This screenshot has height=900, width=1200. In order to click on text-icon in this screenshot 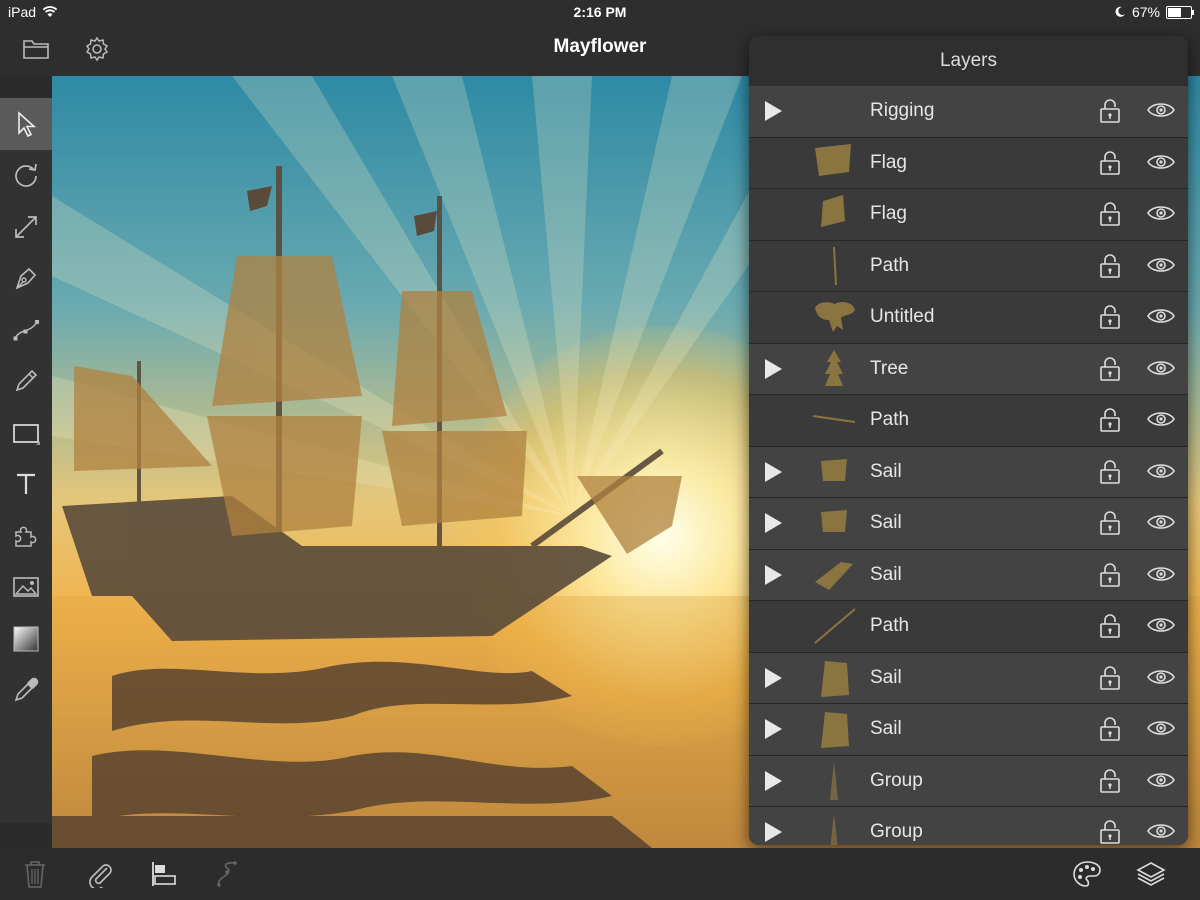, I will do `click(26, 484)`.